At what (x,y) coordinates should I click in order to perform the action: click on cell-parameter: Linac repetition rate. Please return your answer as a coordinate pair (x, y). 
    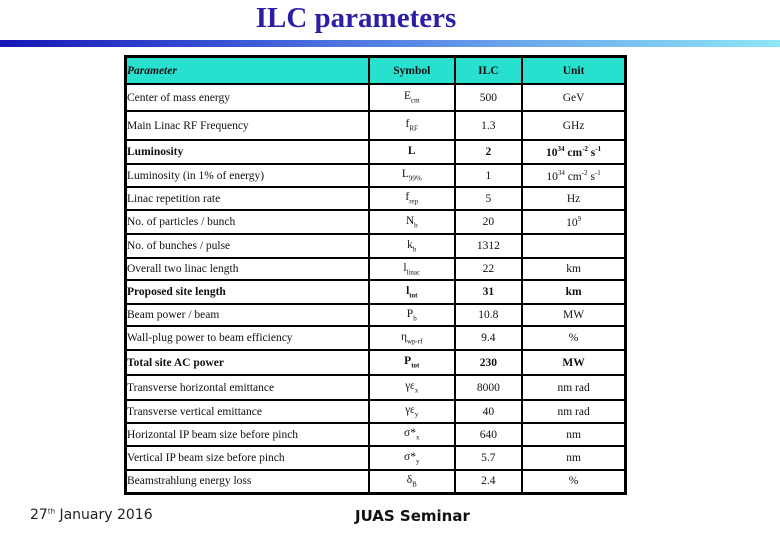
    Looking at the image, I should click on (247, 198).